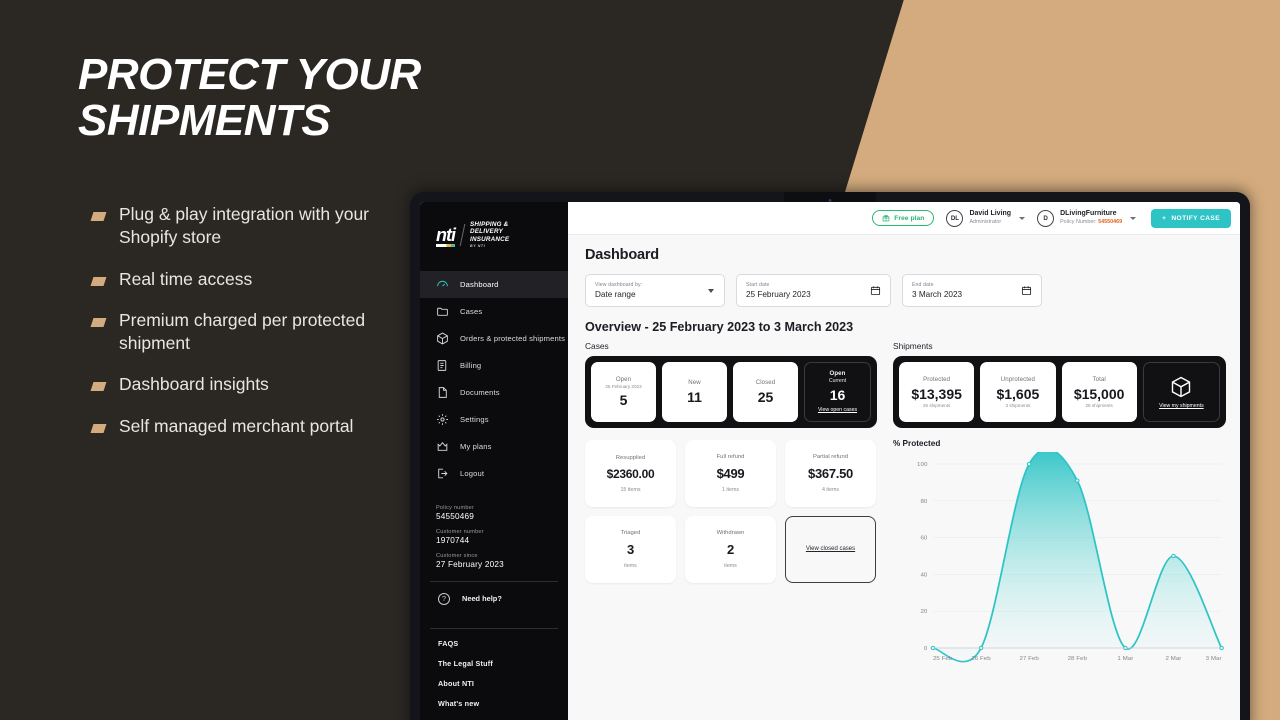  What do you see at coordinates (937, 392) in the screenshot?
I see `kpi-protected: Protected $13,395 25 shipments` at bounding box center [937, 392].